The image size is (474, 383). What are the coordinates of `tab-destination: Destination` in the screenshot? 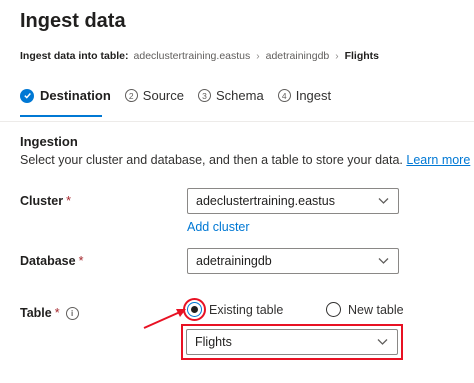 It's located at (65, 95).